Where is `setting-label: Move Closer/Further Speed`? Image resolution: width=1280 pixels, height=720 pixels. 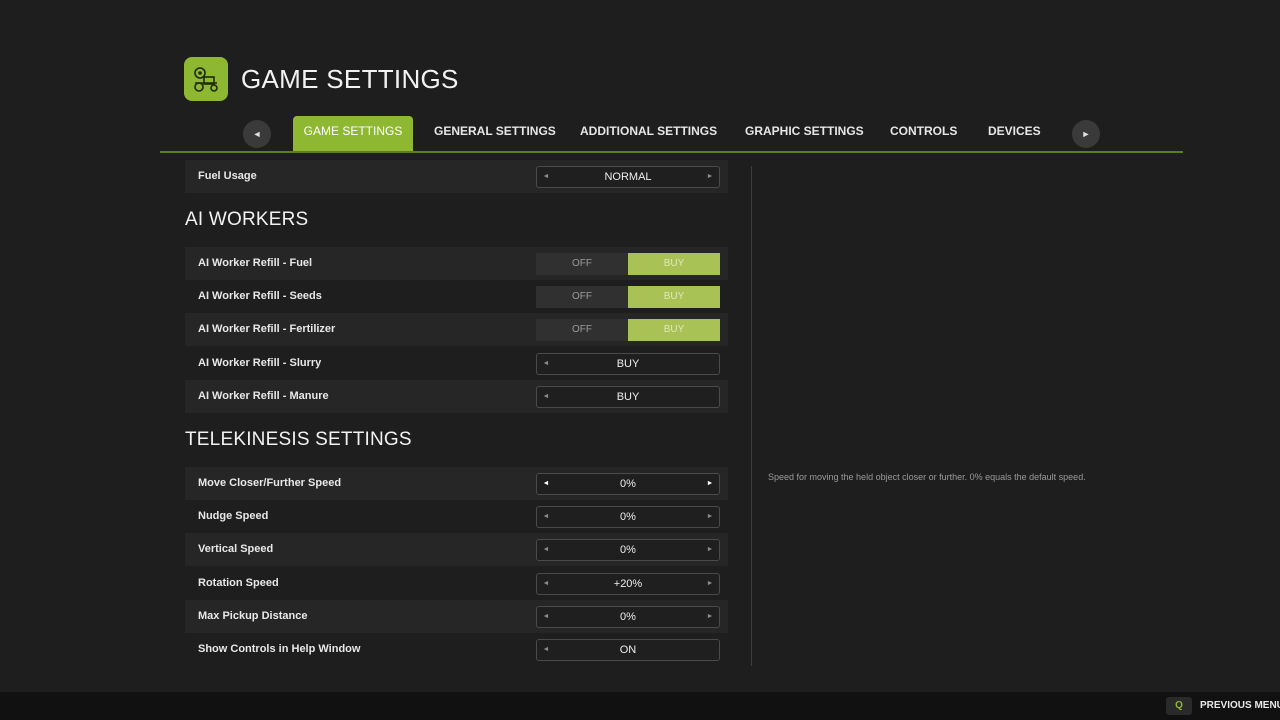 setting-label: Move Closer/Further Speed is located at coordinates (270, 483).